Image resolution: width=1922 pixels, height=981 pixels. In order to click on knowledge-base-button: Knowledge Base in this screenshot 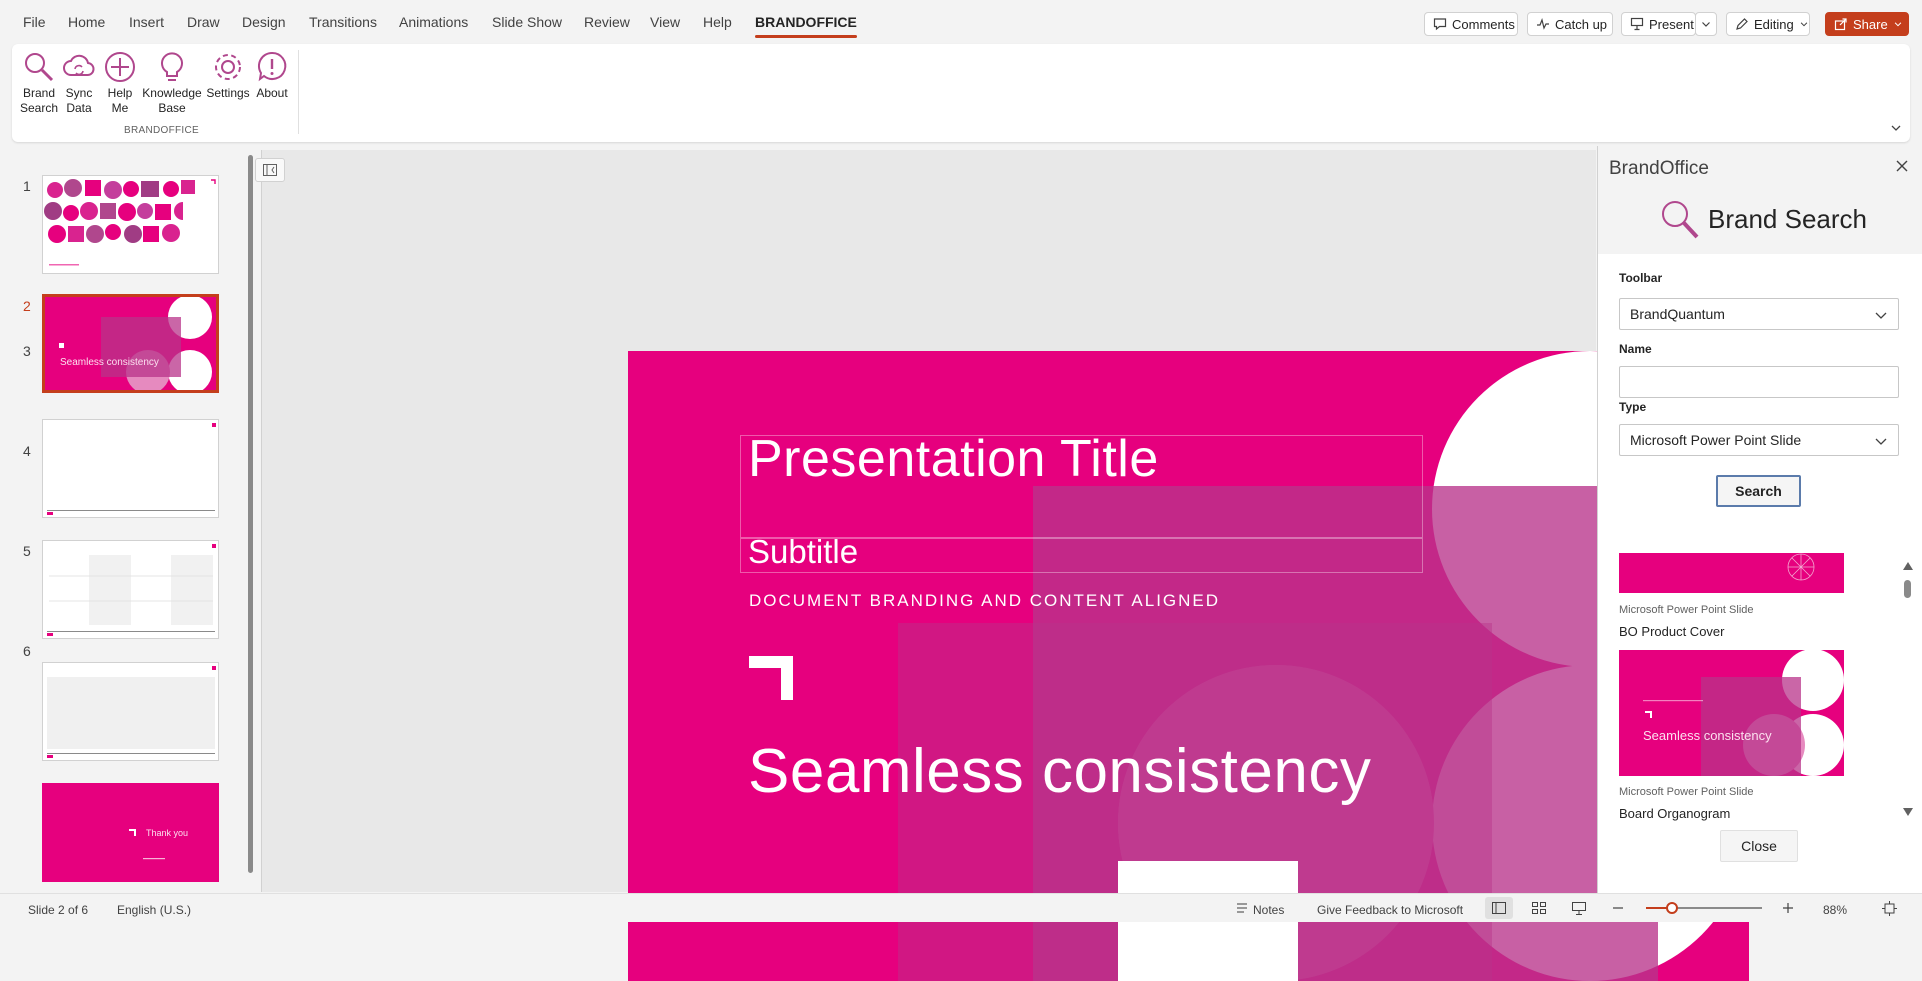, I will do `click(172, 83)`.